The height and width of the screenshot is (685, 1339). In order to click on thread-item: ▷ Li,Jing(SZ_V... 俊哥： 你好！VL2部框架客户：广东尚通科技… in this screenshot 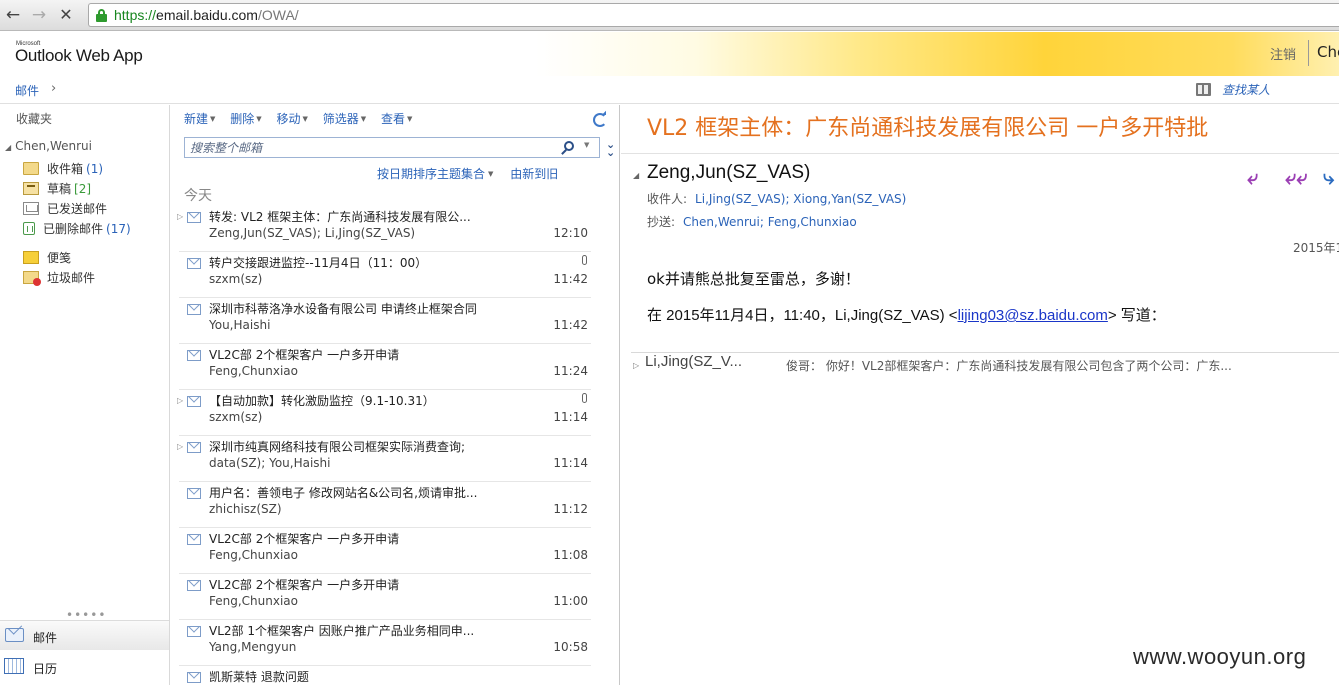, I will do `click(986, 363)`.